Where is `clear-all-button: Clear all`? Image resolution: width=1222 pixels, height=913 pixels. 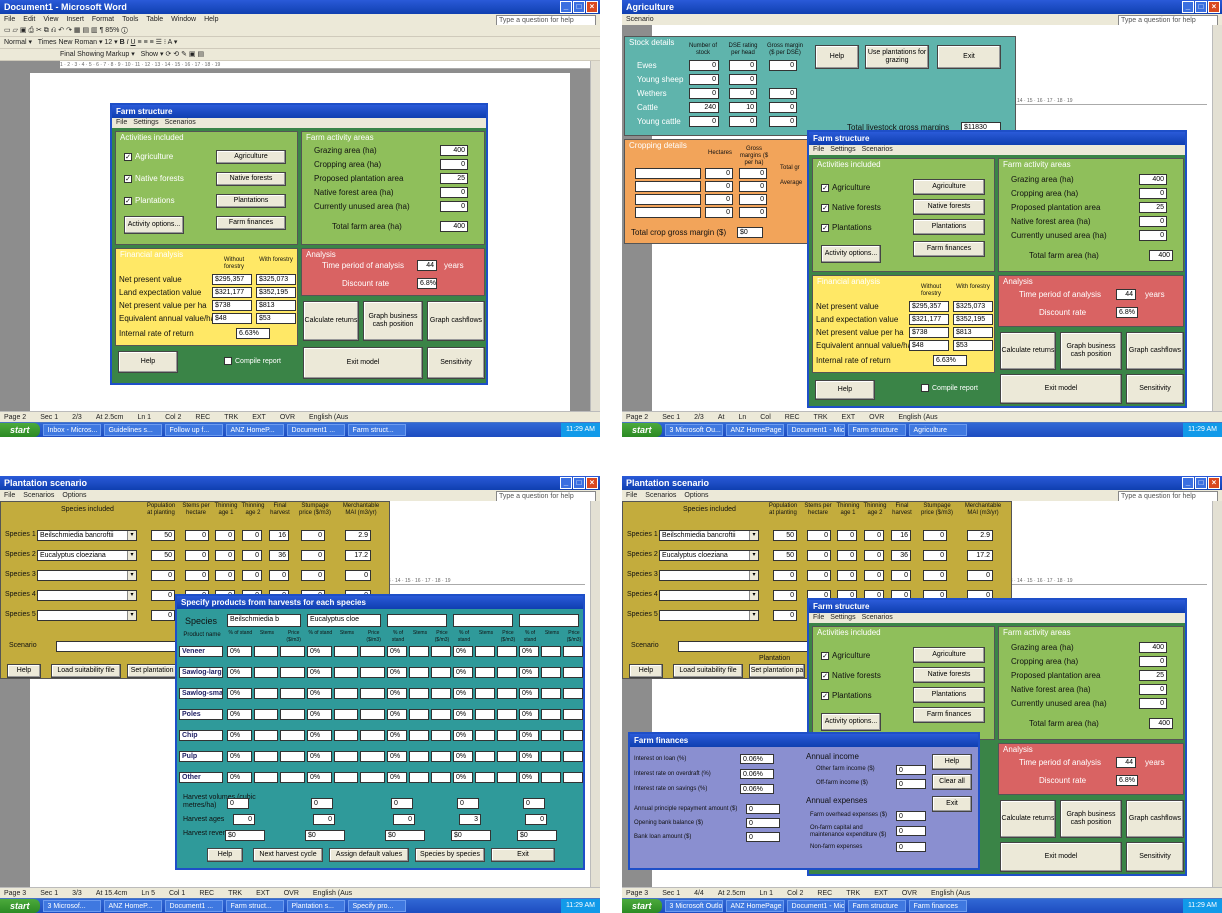
clear-all-button: Clear all is located at coordinates (952, 782).